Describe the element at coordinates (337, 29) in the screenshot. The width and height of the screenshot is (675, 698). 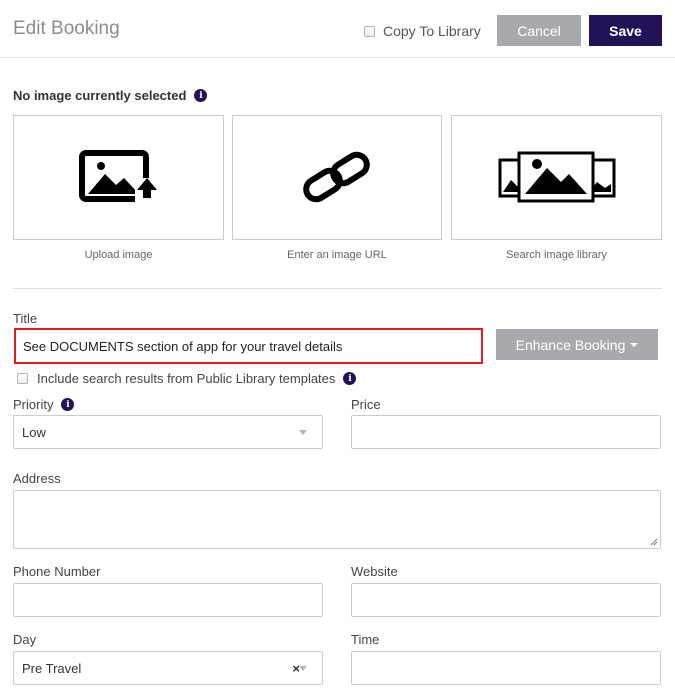
I see `modal-header: Edit Booking Copy To Library Cancel Save` at that location.